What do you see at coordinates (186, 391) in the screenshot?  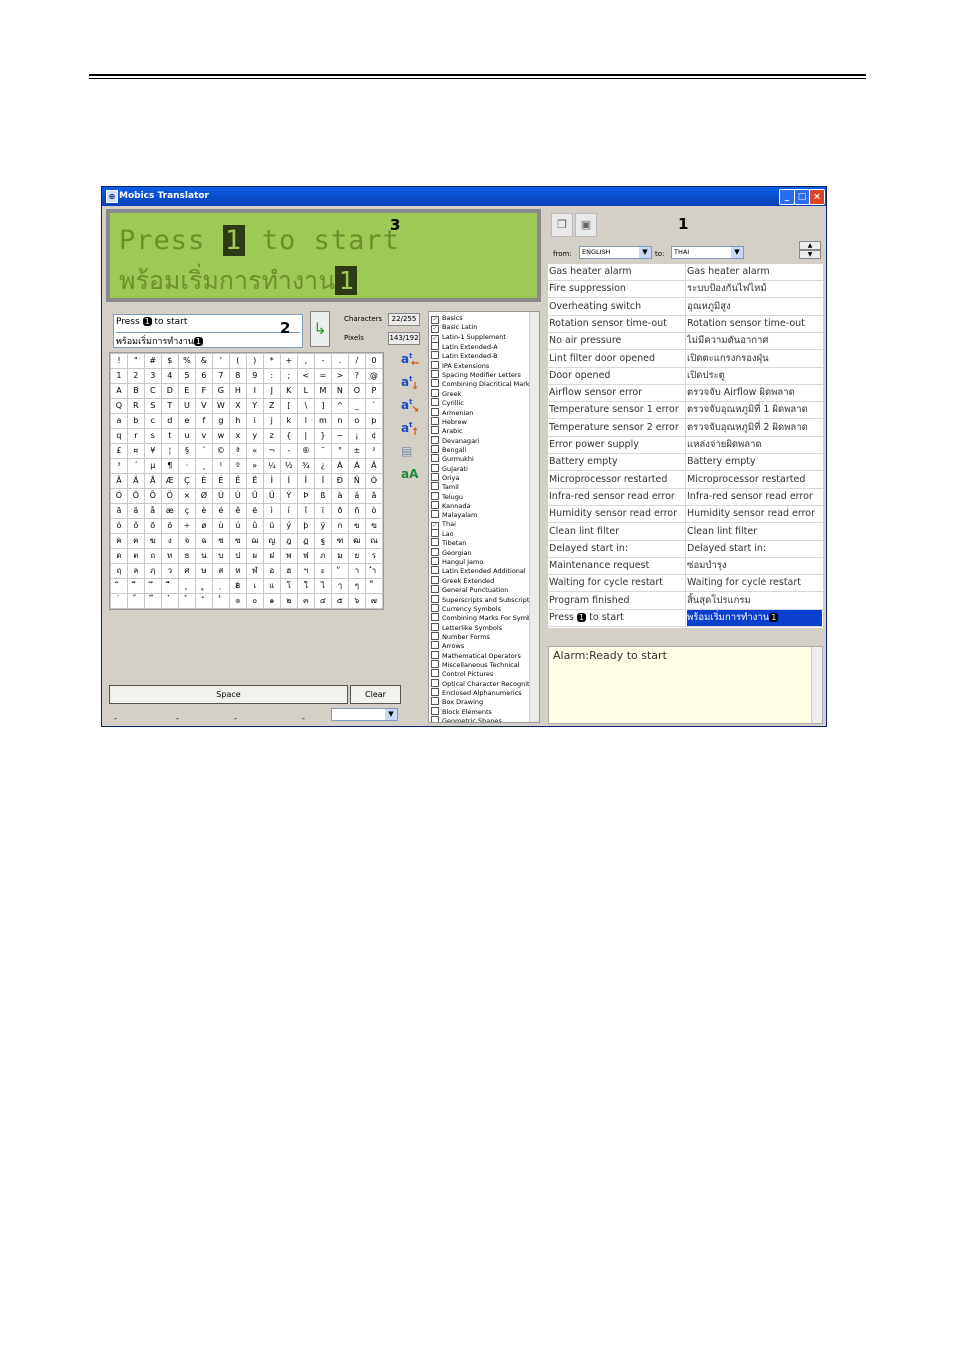 I see `char-cell: E` at bounding box center [186, 391].